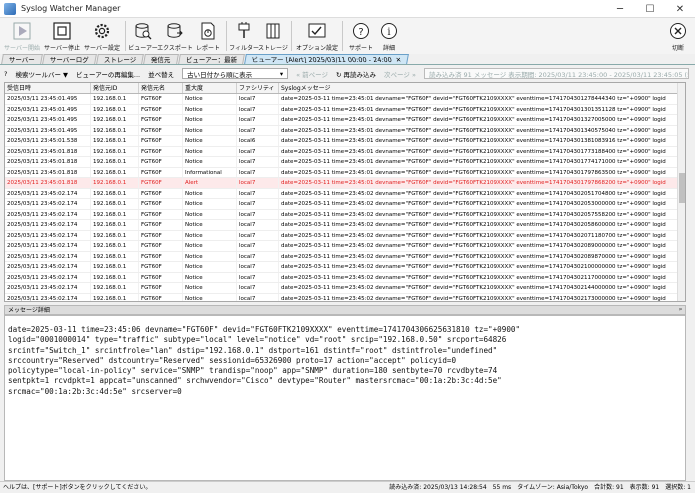 The image size is (695, 493). Describe the element at coordinates (620, 9) in the screenshot. I see `minimize-button: ─` at that location.